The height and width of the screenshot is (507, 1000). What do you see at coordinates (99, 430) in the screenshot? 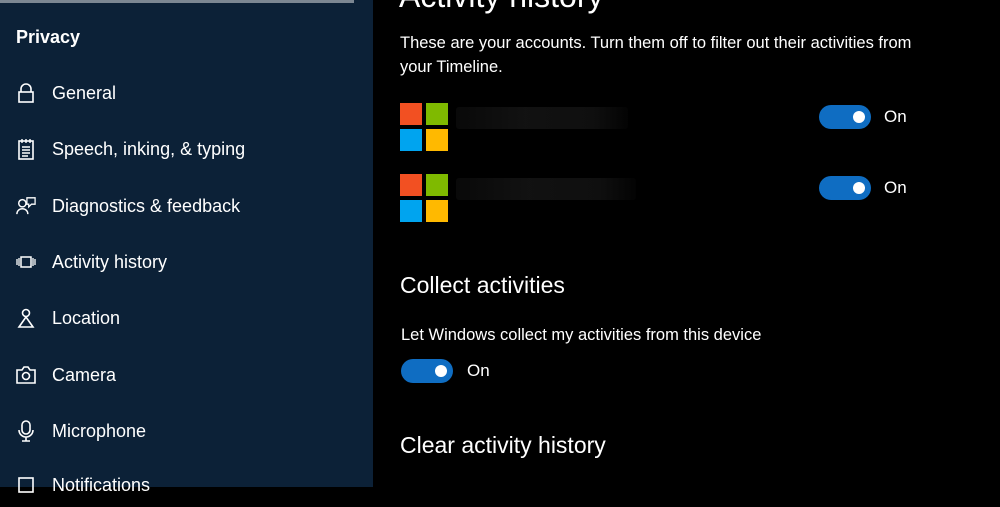
I see `sidebar-item-label: Microphone` at bounding box center [99, 430].